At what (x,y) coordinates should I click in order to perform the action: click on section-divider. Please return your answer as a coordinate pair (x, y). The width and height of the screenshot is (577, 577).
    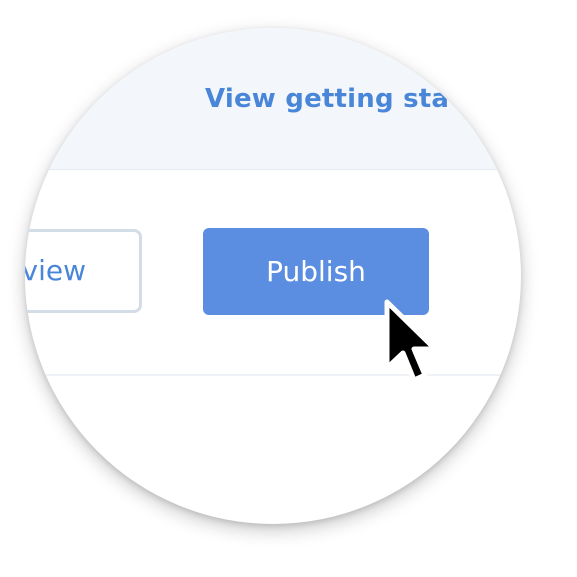
    Looking at the image, I should click on (273, 375).